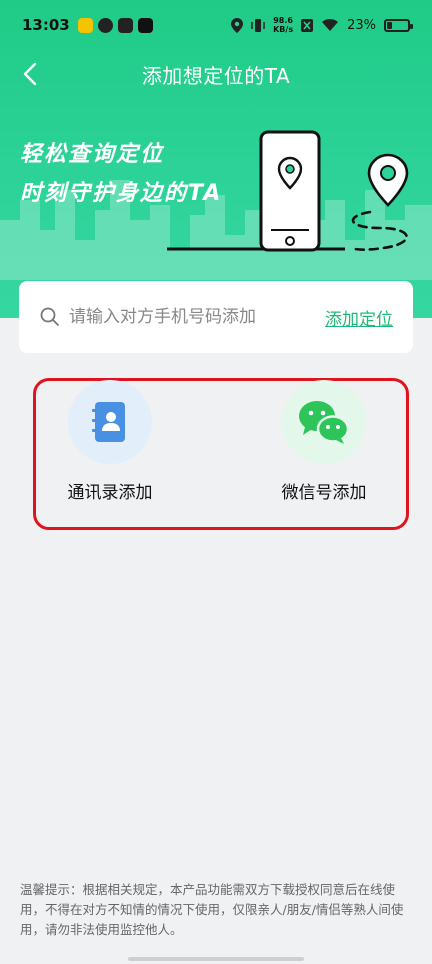 This screenshot has height=964, width=432. I want to click on status-time: 13:03, so click(46, 25).